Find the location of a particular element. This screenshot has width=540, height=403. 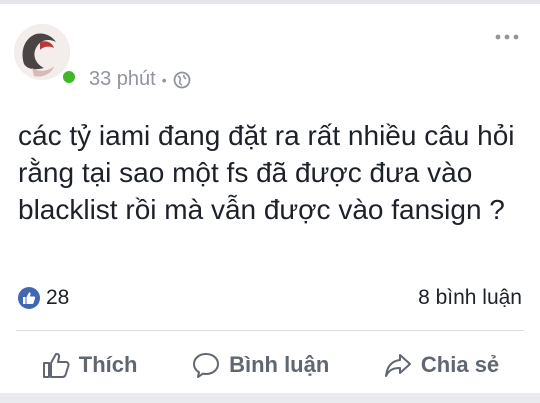

comment-count: 8 bình luận is located at coordinates (470, 298).